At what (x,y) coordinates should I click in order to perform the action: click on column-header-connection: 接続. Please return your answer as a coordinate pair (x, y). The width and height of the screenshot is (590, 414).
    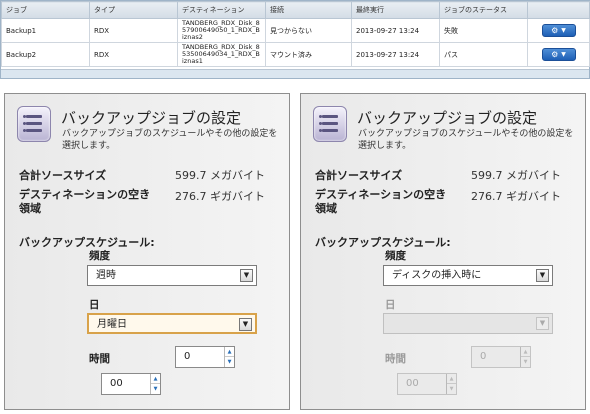
    Looking at the image, I should click on (308, 10).